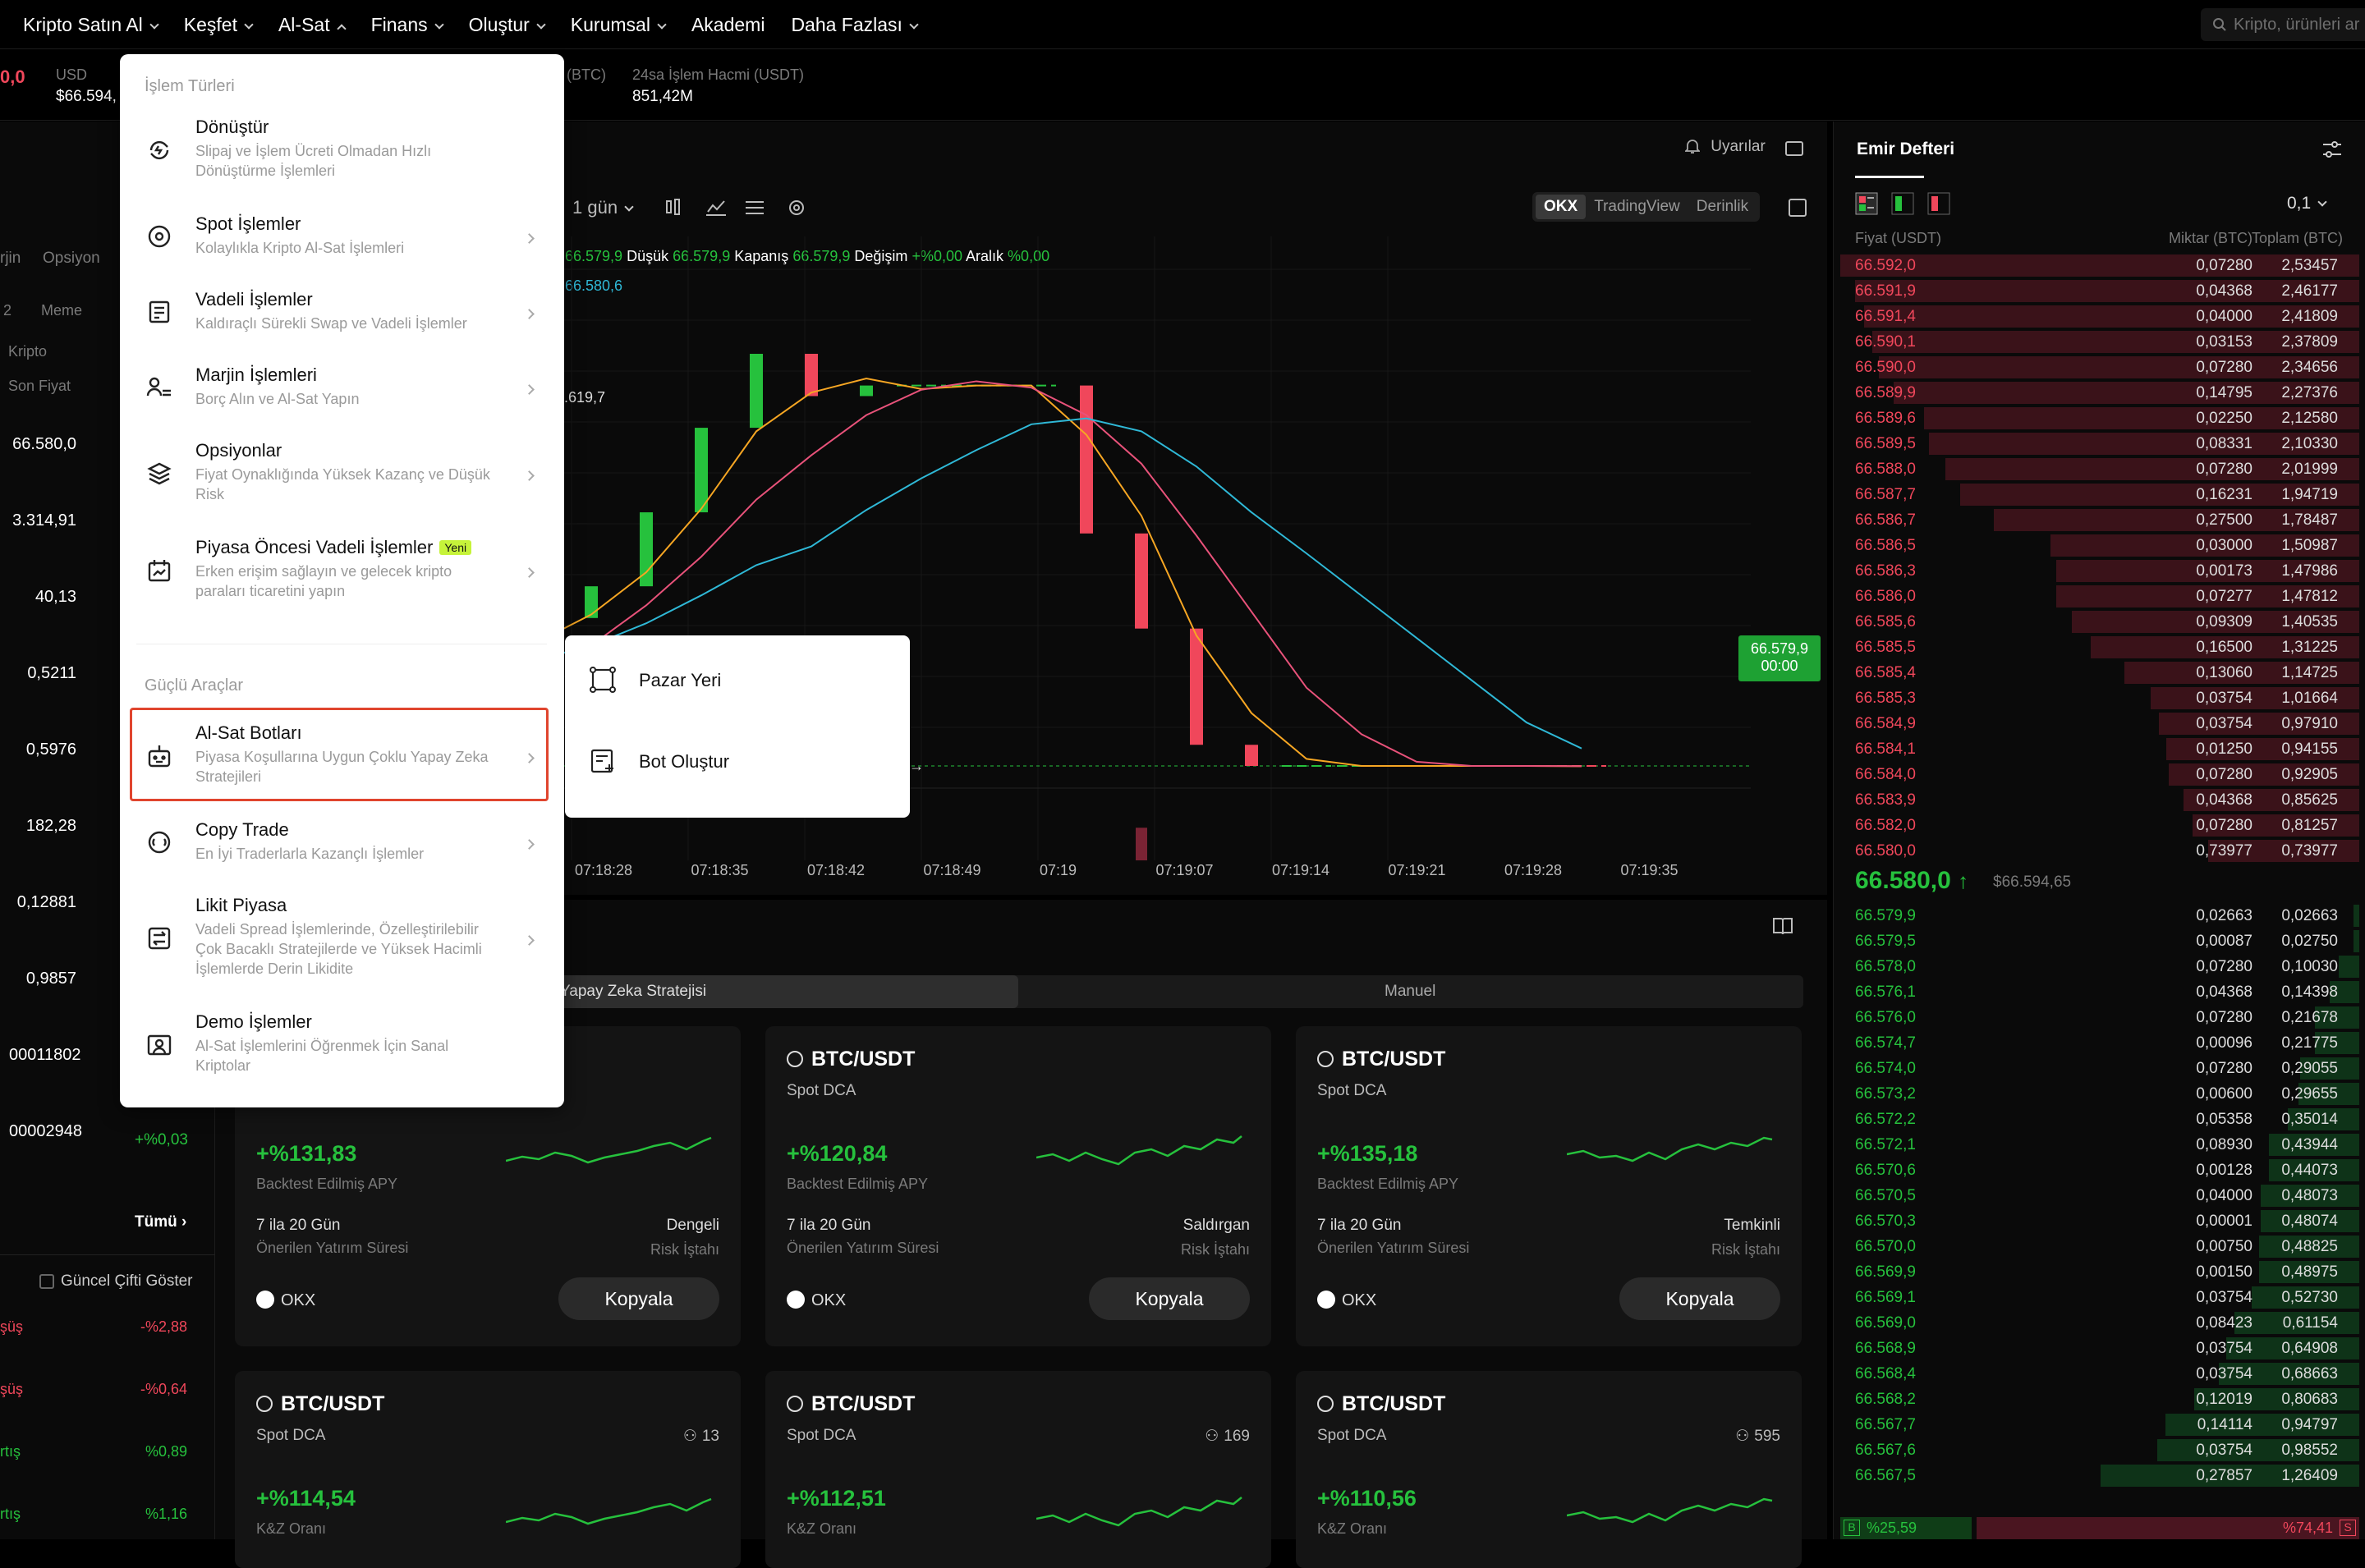  Describe the element at coordinates (2096, 749) in the screenshot. I see `ask-row: 66.584,1 0,01250 0,94155` at that location.